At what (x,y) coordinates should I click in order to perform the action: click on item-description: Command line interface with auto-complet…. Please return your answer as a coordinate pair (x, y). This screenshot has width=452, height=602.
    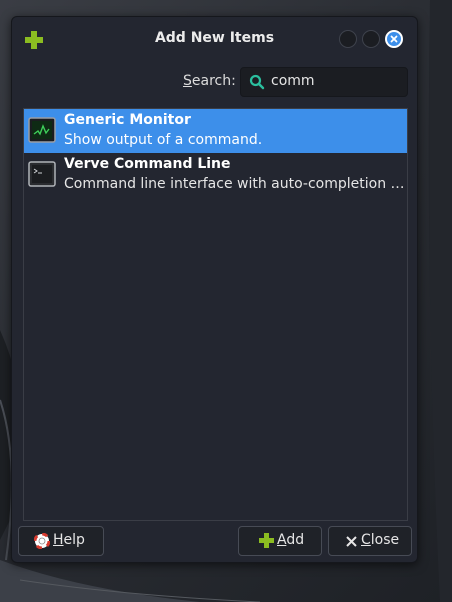
    Looking at the image, I should click on (235, 184).